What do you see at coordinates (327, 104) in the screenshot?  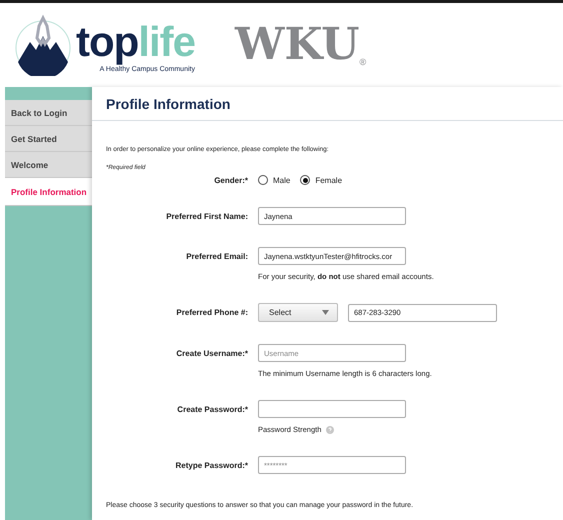 I see `panel-title: Profile Information` at bounding box center [327, 104].